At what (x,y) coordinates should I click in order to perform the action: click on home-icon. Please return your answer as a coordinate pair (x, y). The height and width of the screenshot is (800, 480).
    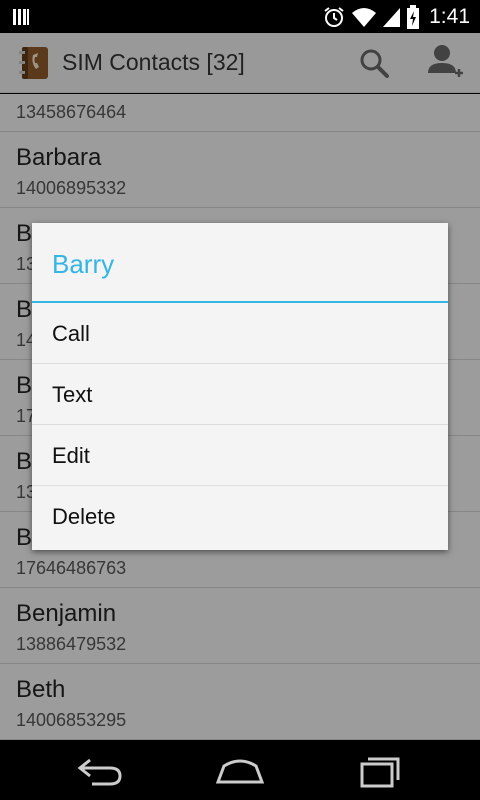
    Looking at the image, I should click on (240, 770).